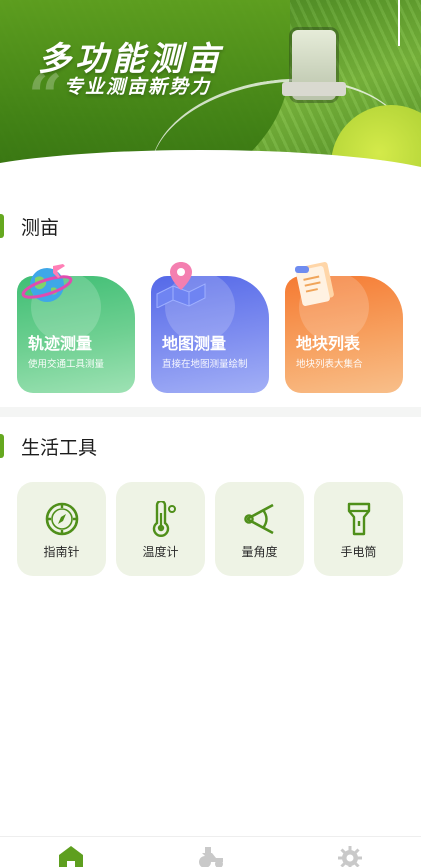 The image size is (421, 867). I want to click on document-list-icon, so click(314, 284).